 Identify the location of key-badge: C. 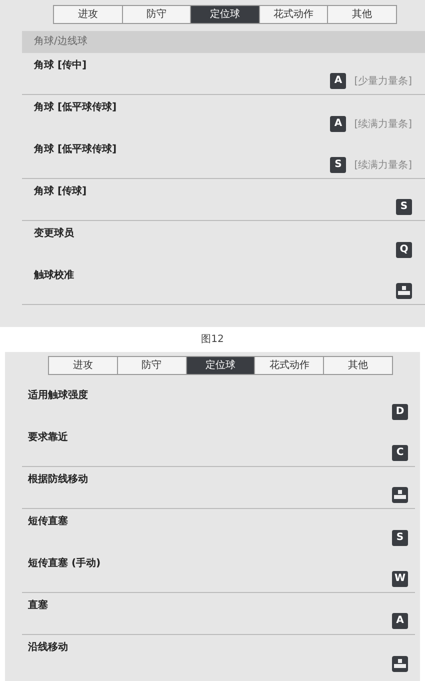
(400, 453).